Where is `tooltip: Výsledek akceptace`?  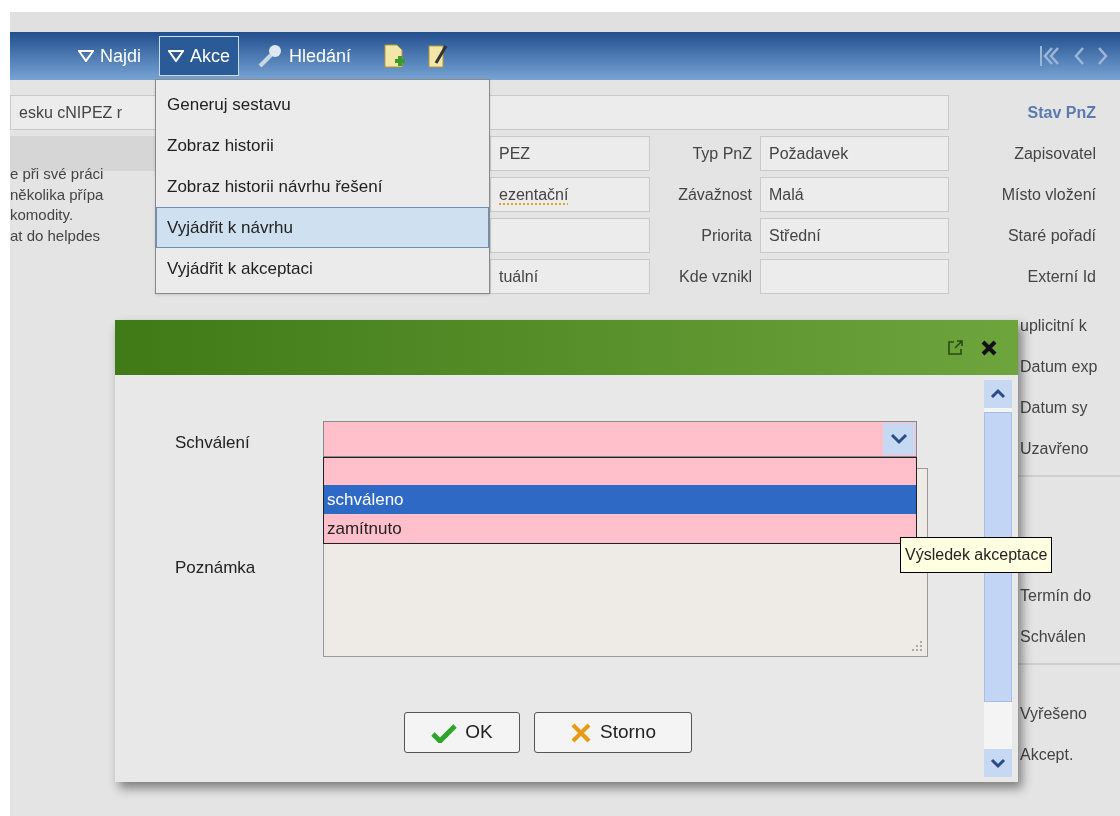
tooltip: Výsledek akceptace is located at coordinates (976, 555).